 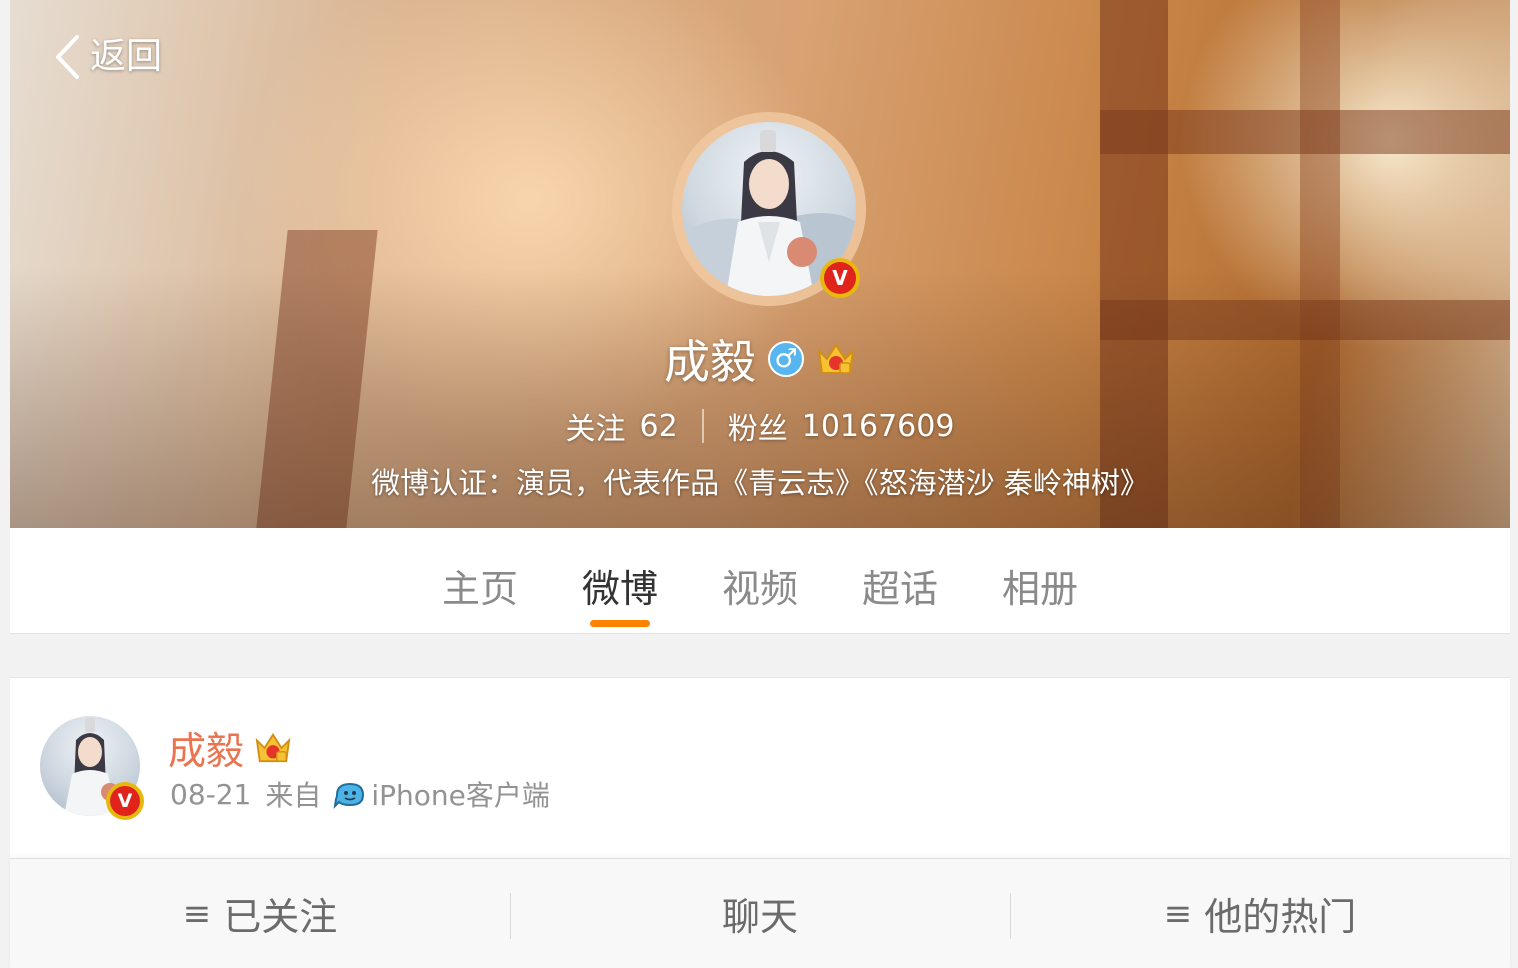 I want to click on his-hot-button: ≡ 他的热门, so click(x=1260, y=913).